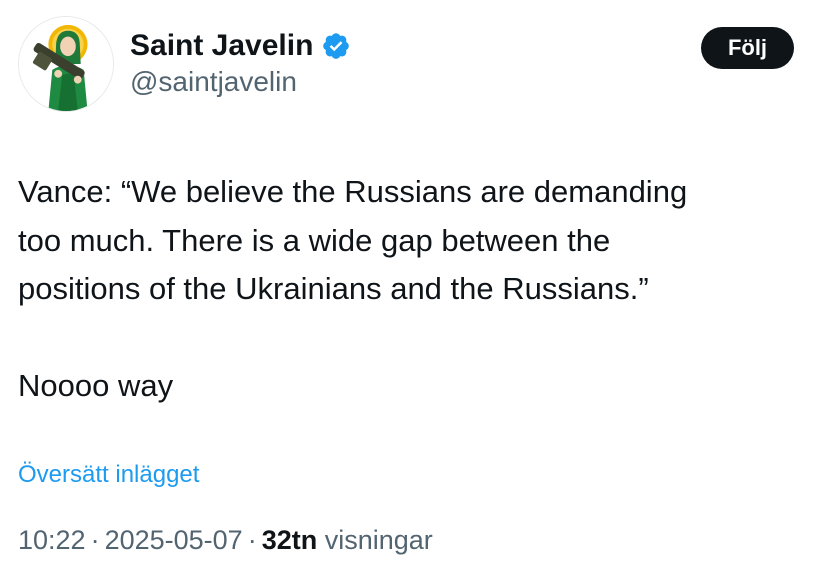  Describe the element at coordinates (213, 82) in the screenshot. I see `author-handle: @saintjavelin` at that location.